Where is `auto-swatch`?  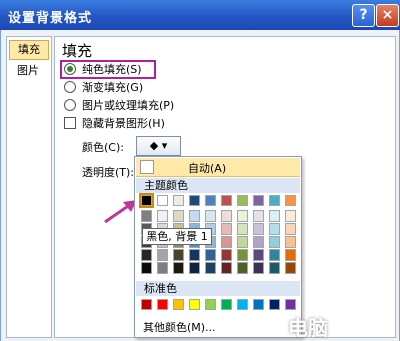
auto-swatch is located at coordinates (147, 167).